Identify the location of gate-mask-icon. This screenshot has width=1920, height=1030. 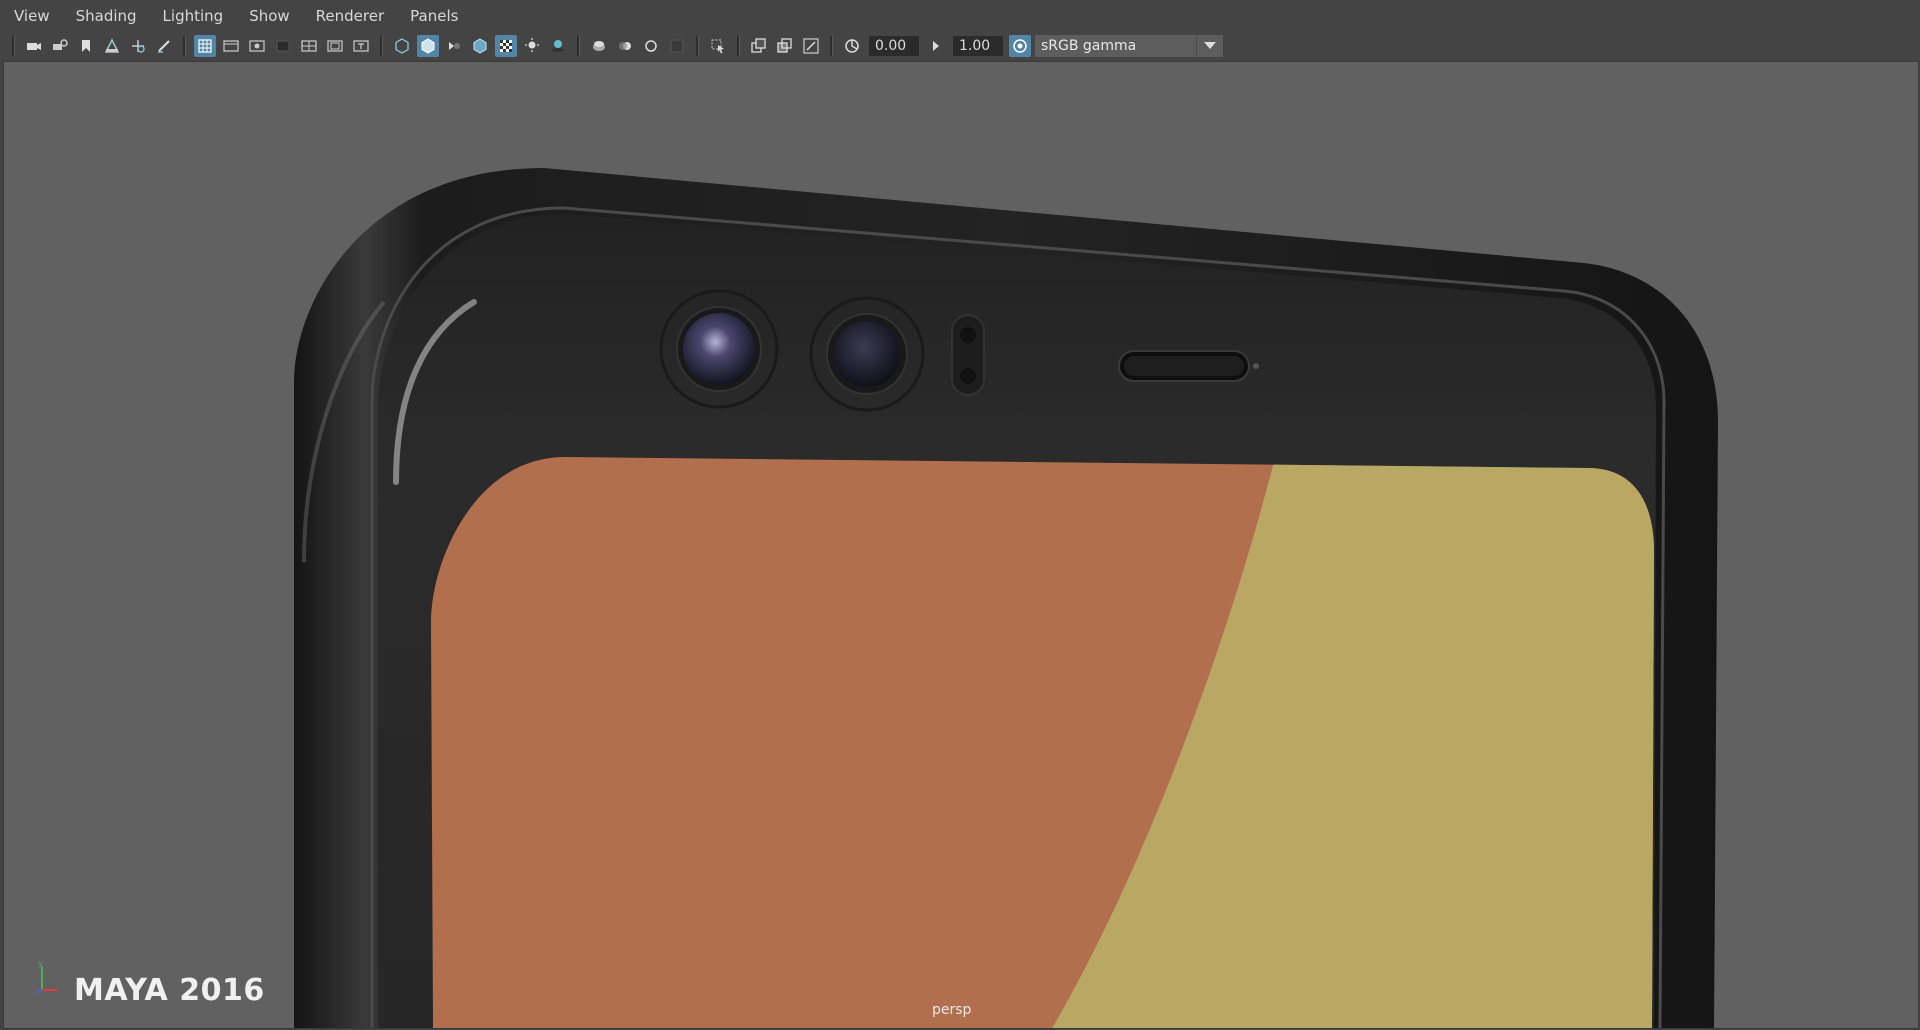
(283, 46).